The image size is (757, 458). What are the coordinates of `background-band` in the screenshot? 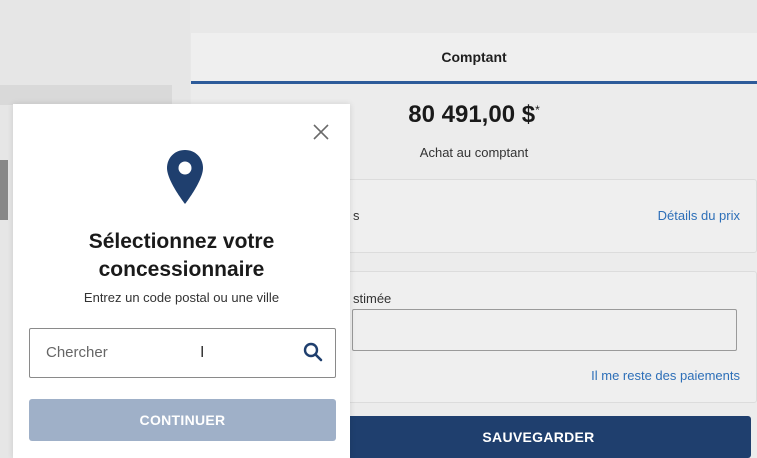 It's located at (86, 95).